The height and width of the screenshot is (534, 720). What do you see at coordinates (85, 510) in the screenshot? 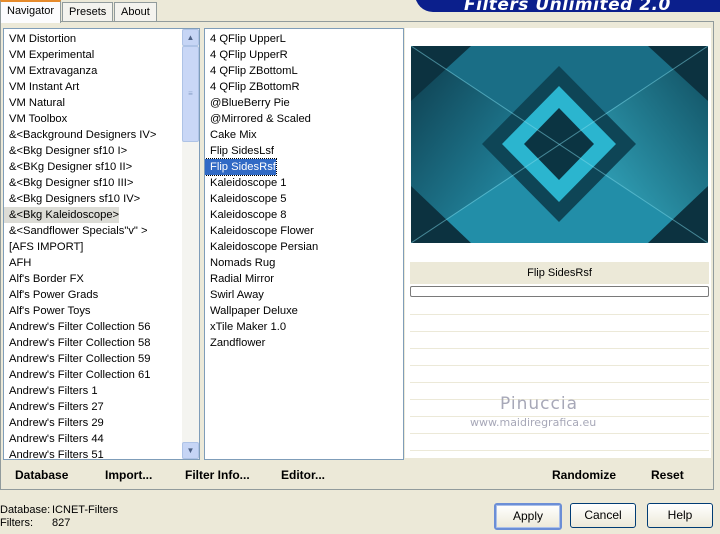
I see `database-value: ICNET-Filters` at bounding box center [85, 510].